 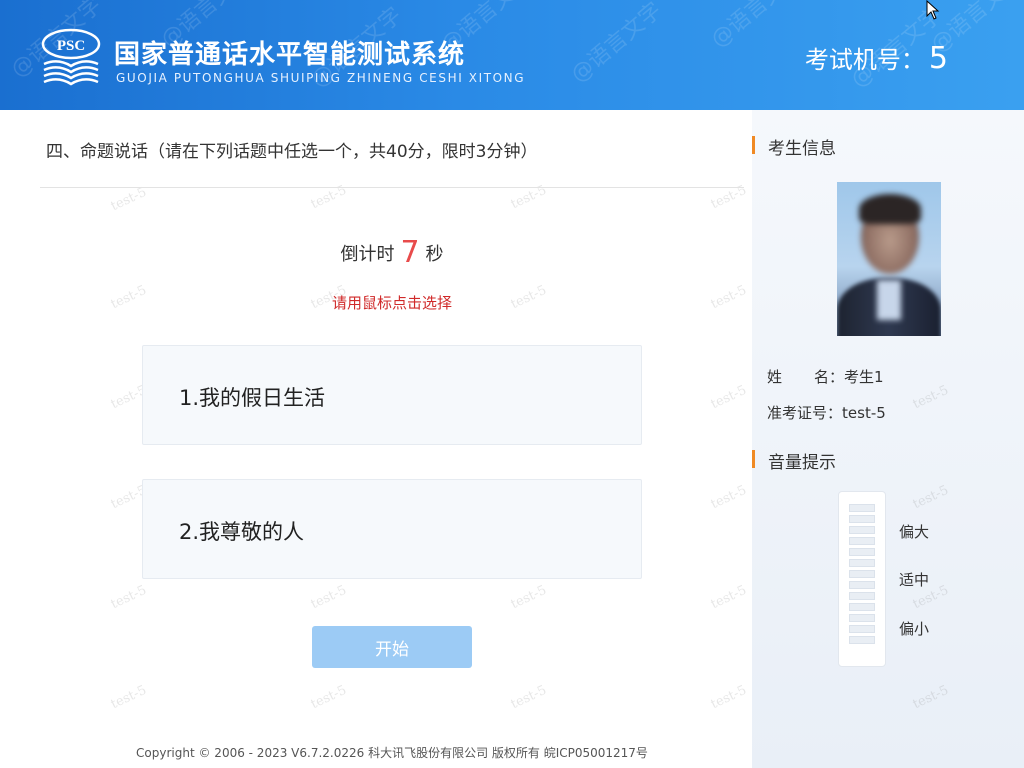 I want to click on exam-no-value: 5, so click(x=938, y=58).